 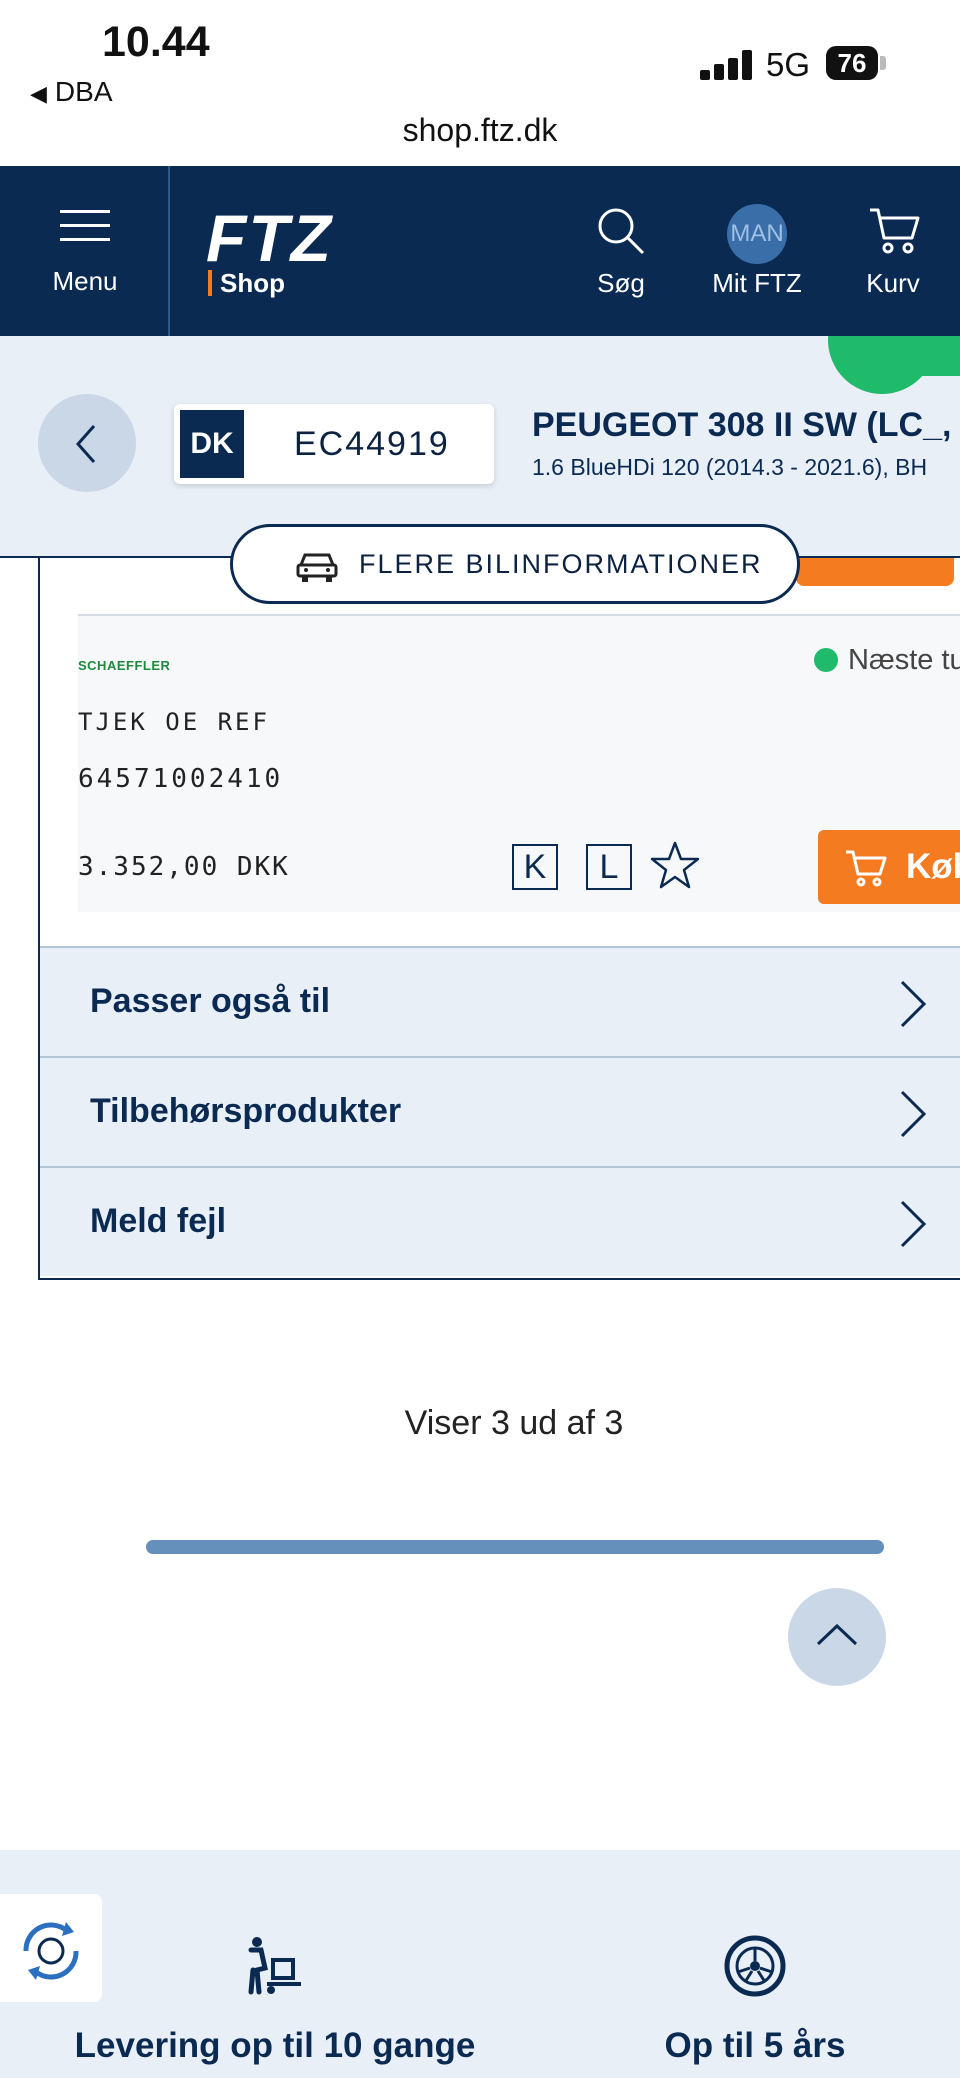 I want to click on back-to-app-link: ◀ DBA, so click(x=71, y=92).